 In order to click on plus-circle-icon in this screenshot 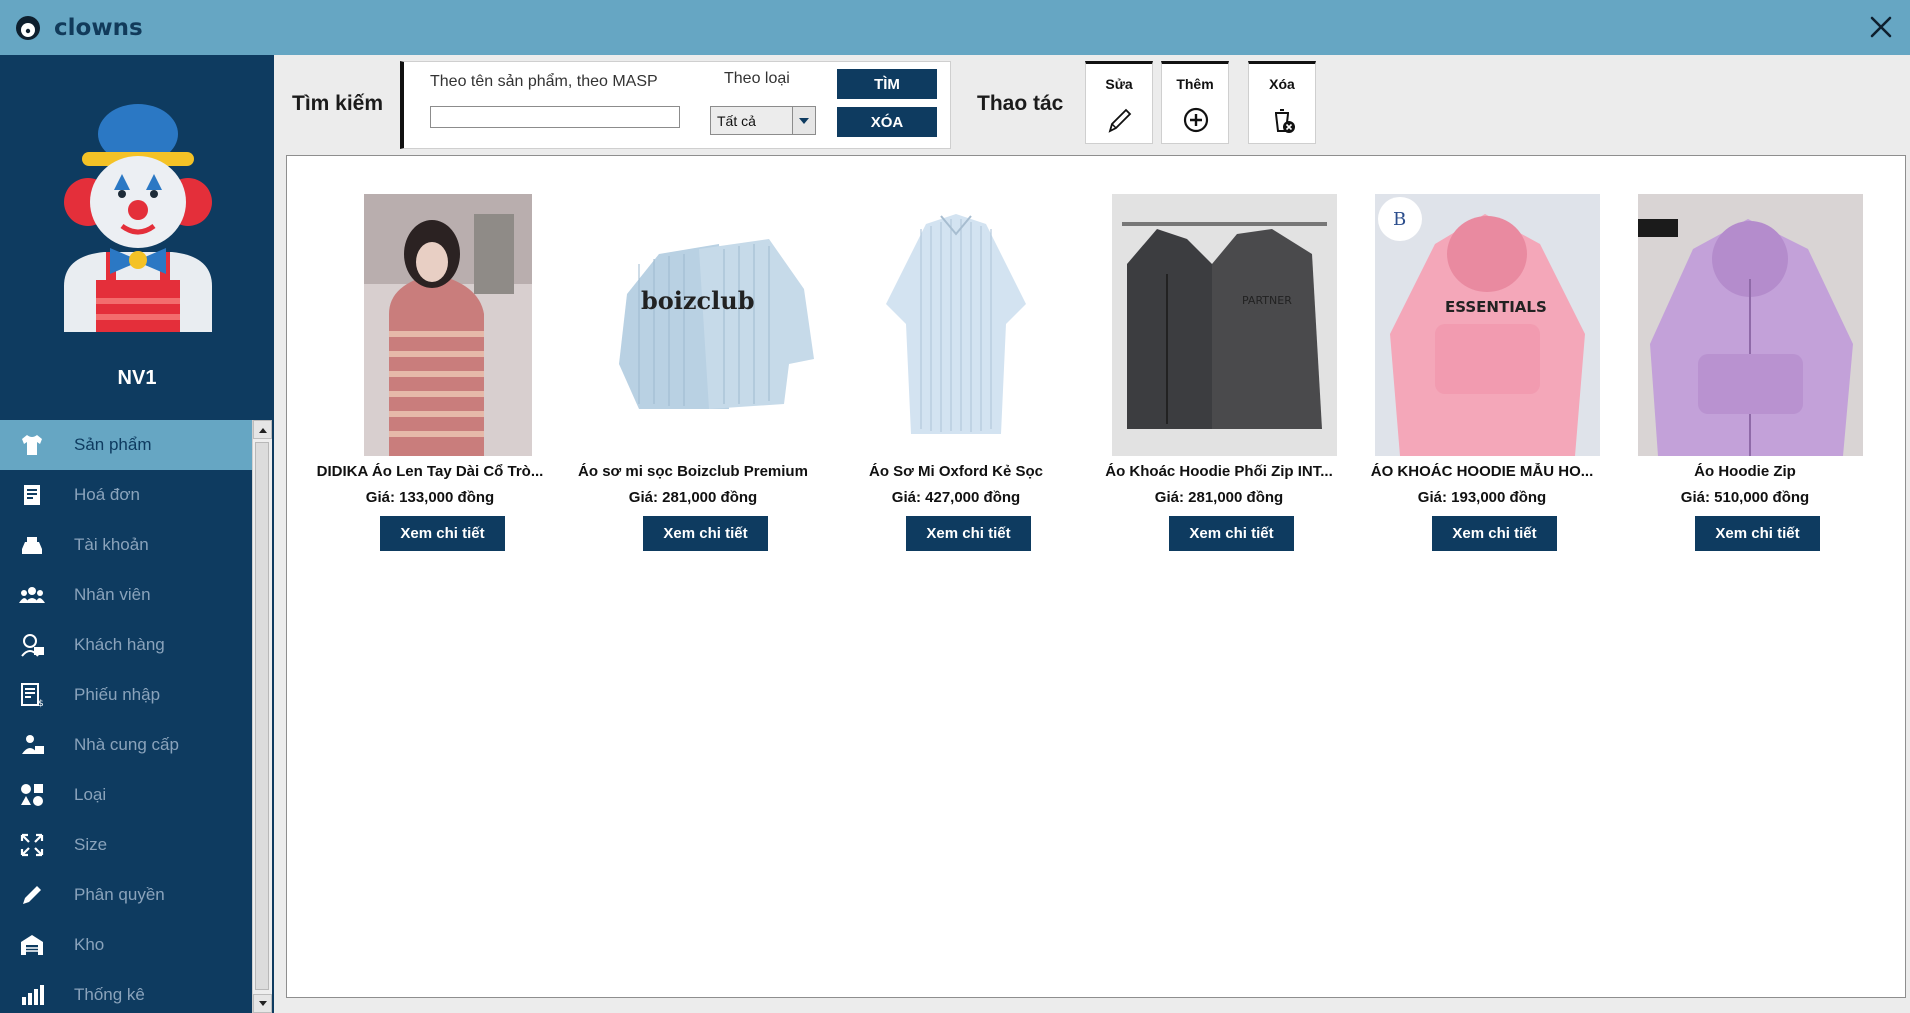, I will do `click(1196, 120)`.